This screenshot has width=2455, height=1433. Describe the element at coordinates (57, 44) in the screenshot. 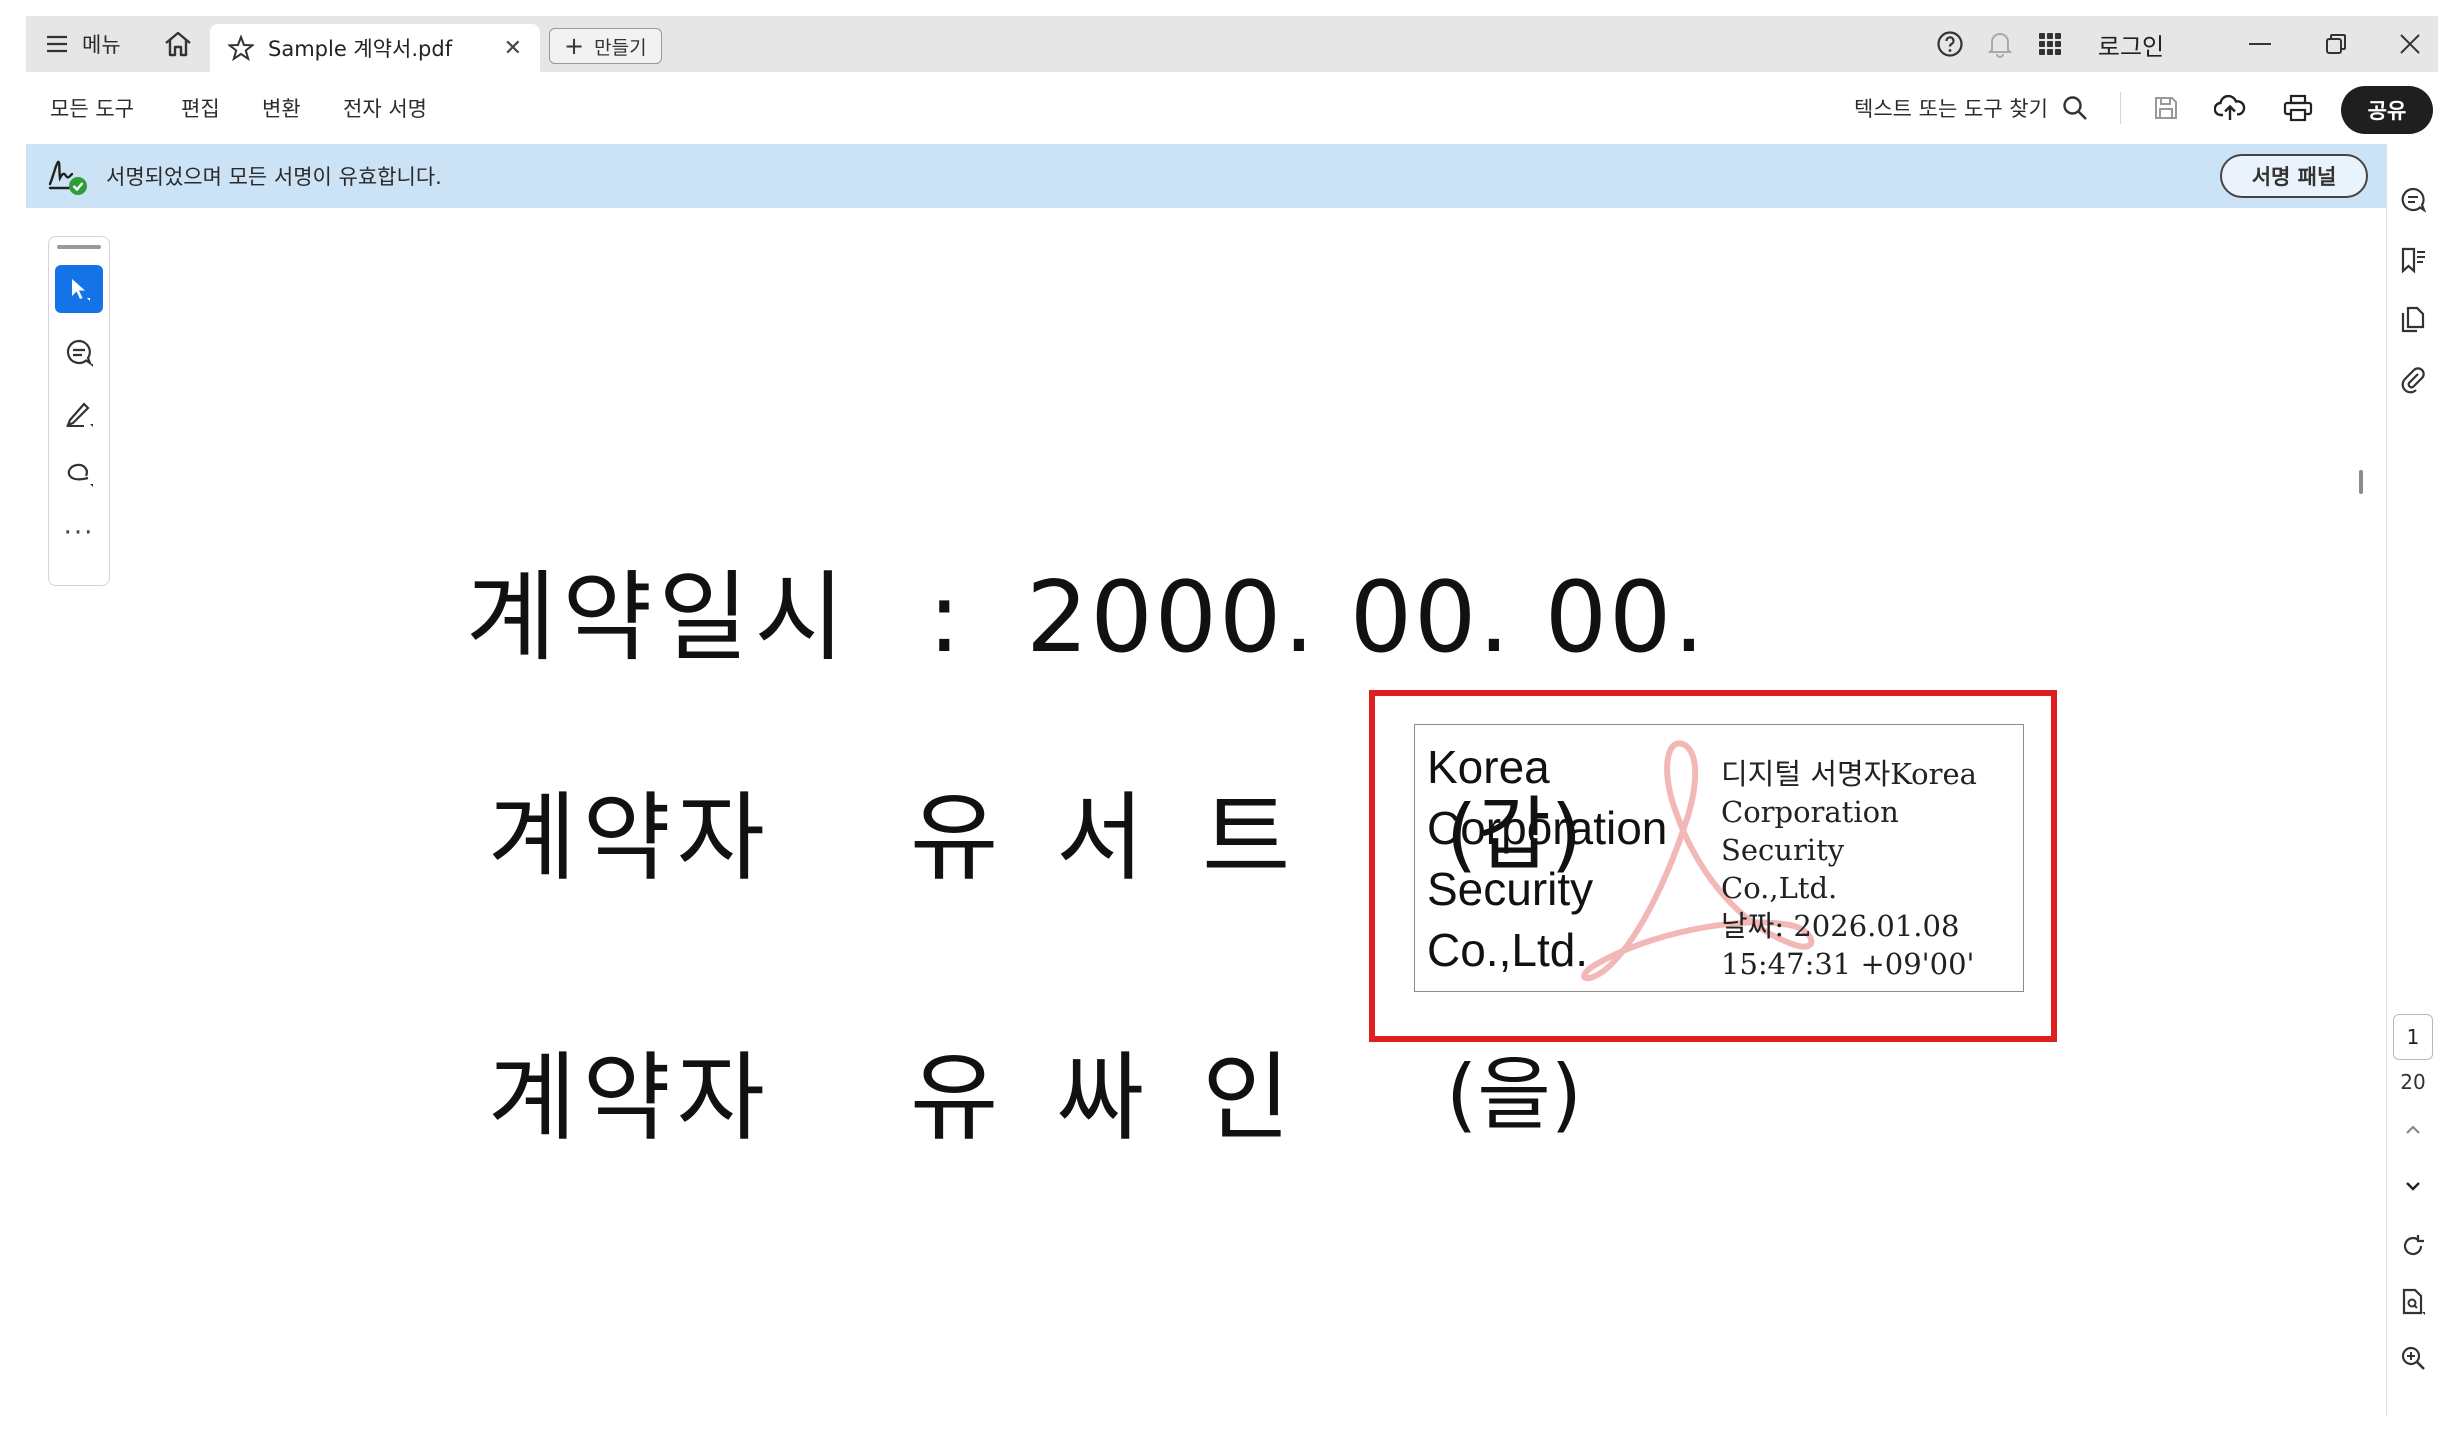

I see `hamburger-icon` at that location.